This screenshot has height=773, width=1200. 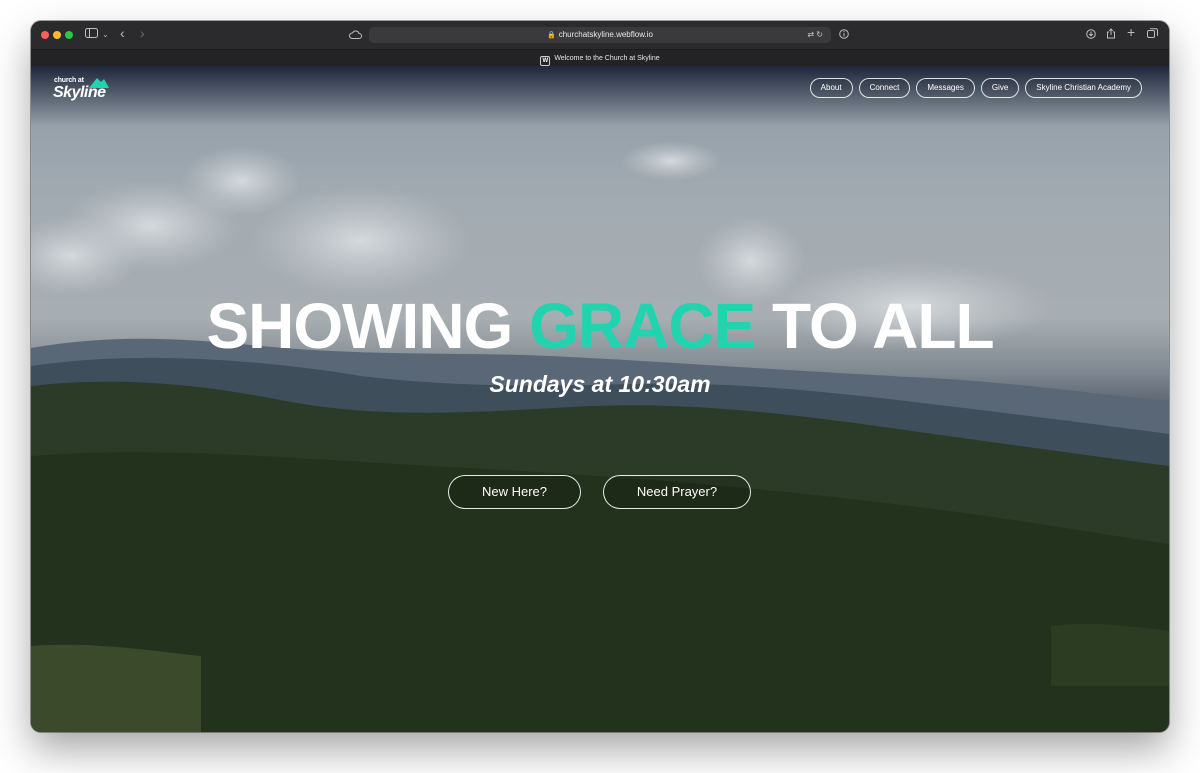 What do you see at coordinates (57, 35) in the screenshot?
I see `minimize-window-button` at bounding box center [57, 35].